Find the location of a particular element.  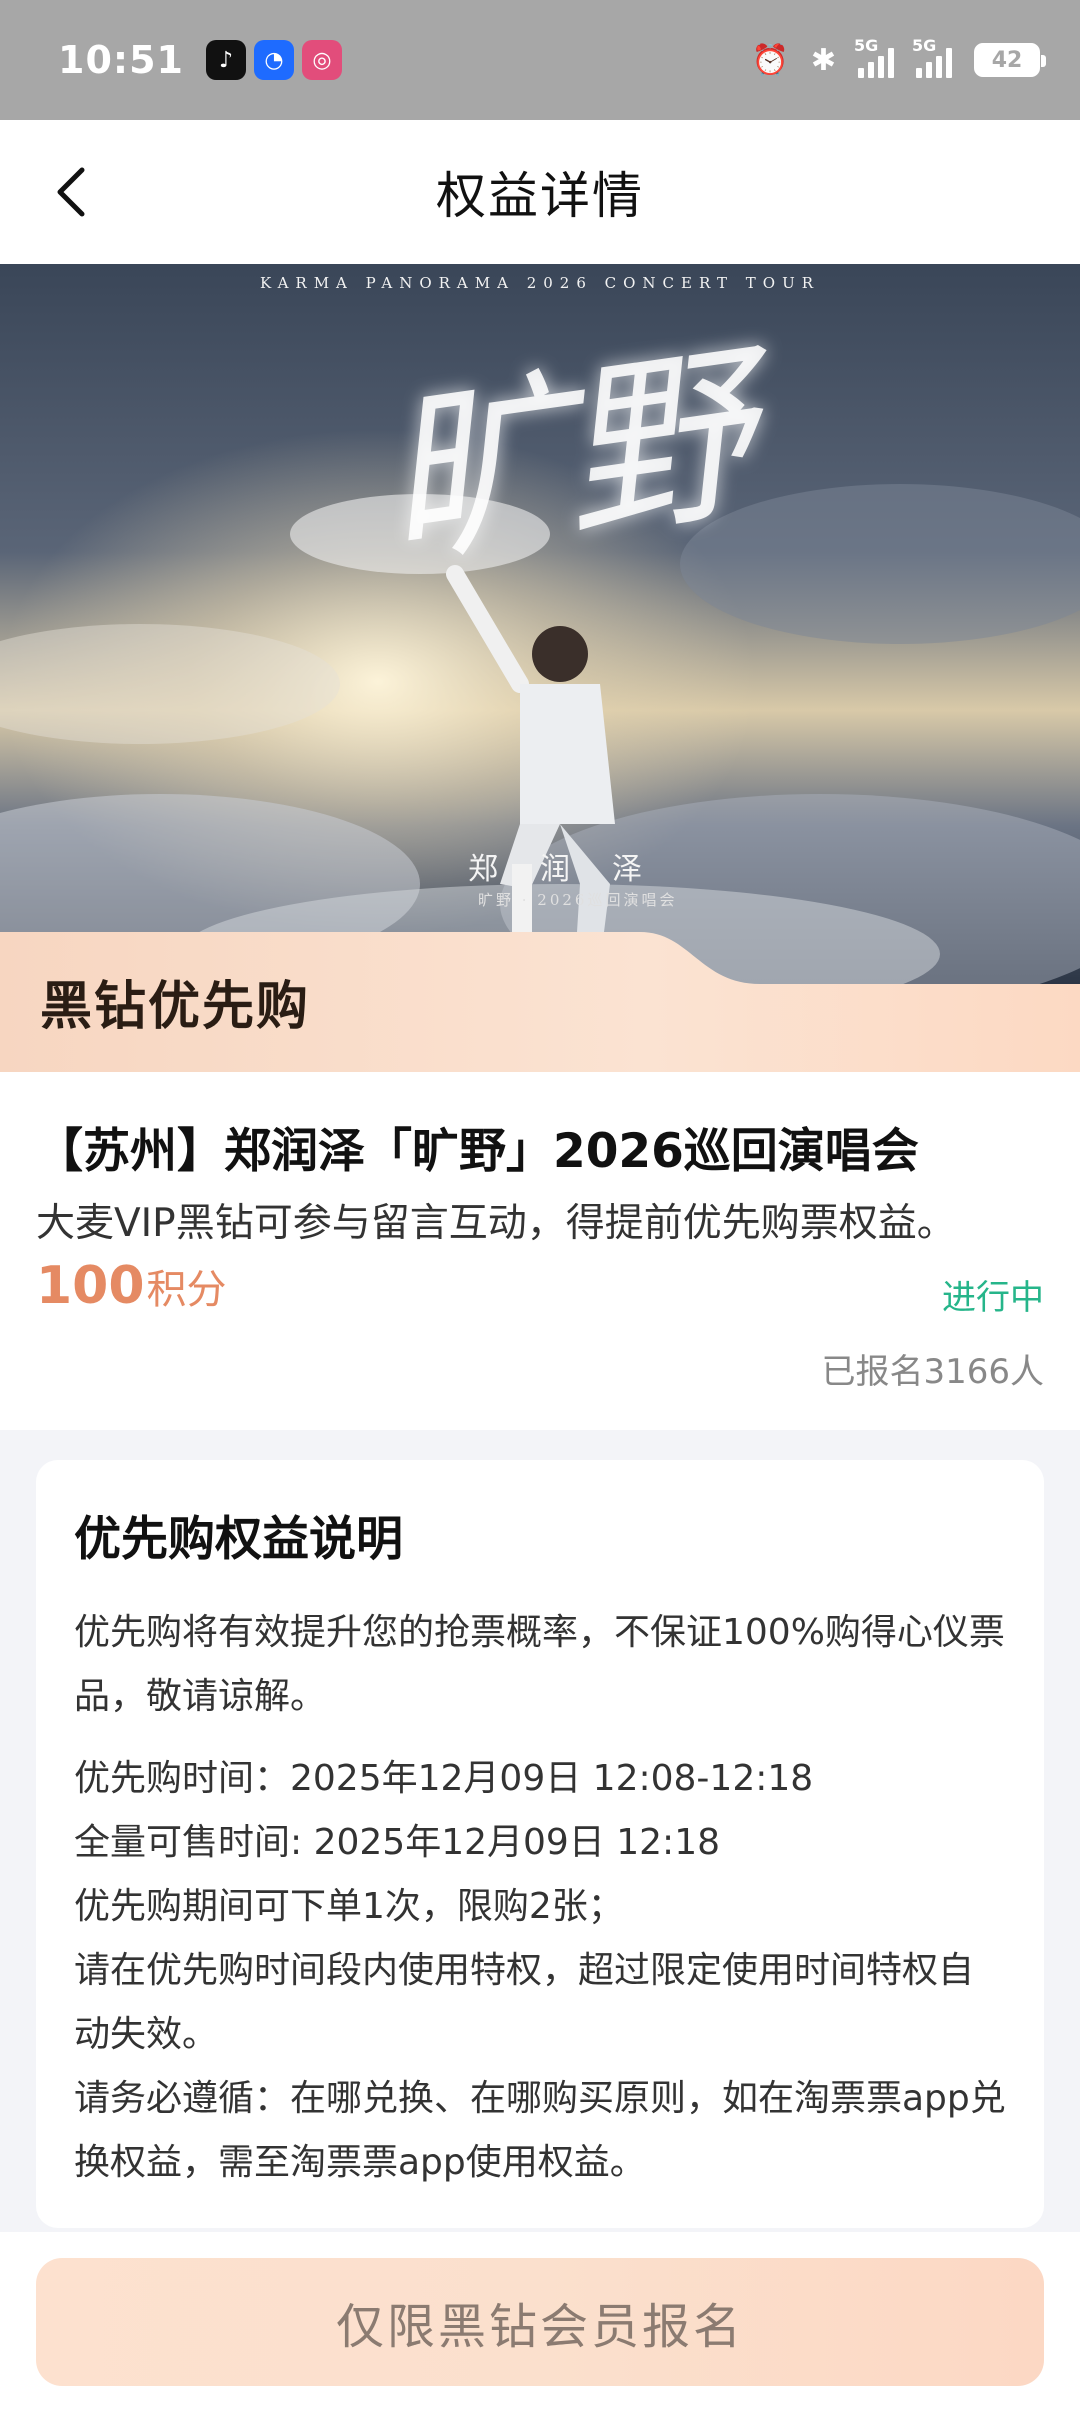

points-unit: 积分 is located at coordinates (186, 1290).